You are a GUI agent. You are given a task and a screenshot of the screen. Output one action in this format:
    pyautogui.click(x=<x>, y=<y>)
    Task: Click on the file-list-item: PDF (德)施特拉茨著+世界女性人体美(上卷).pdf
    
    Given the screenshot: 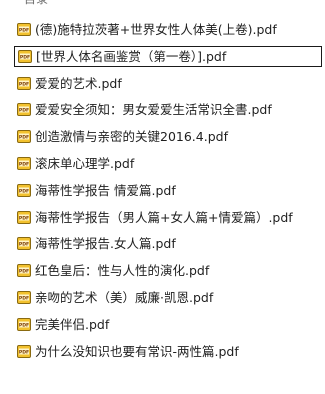 What is the action you would take?
    pyautogui.click(x=168, y=29)
    